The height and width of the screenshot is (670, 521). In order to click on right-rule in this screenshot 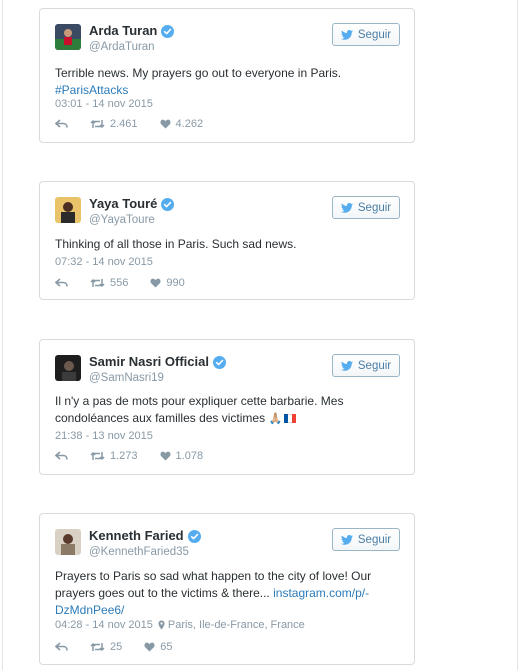, I will do `click(517, 335)`.